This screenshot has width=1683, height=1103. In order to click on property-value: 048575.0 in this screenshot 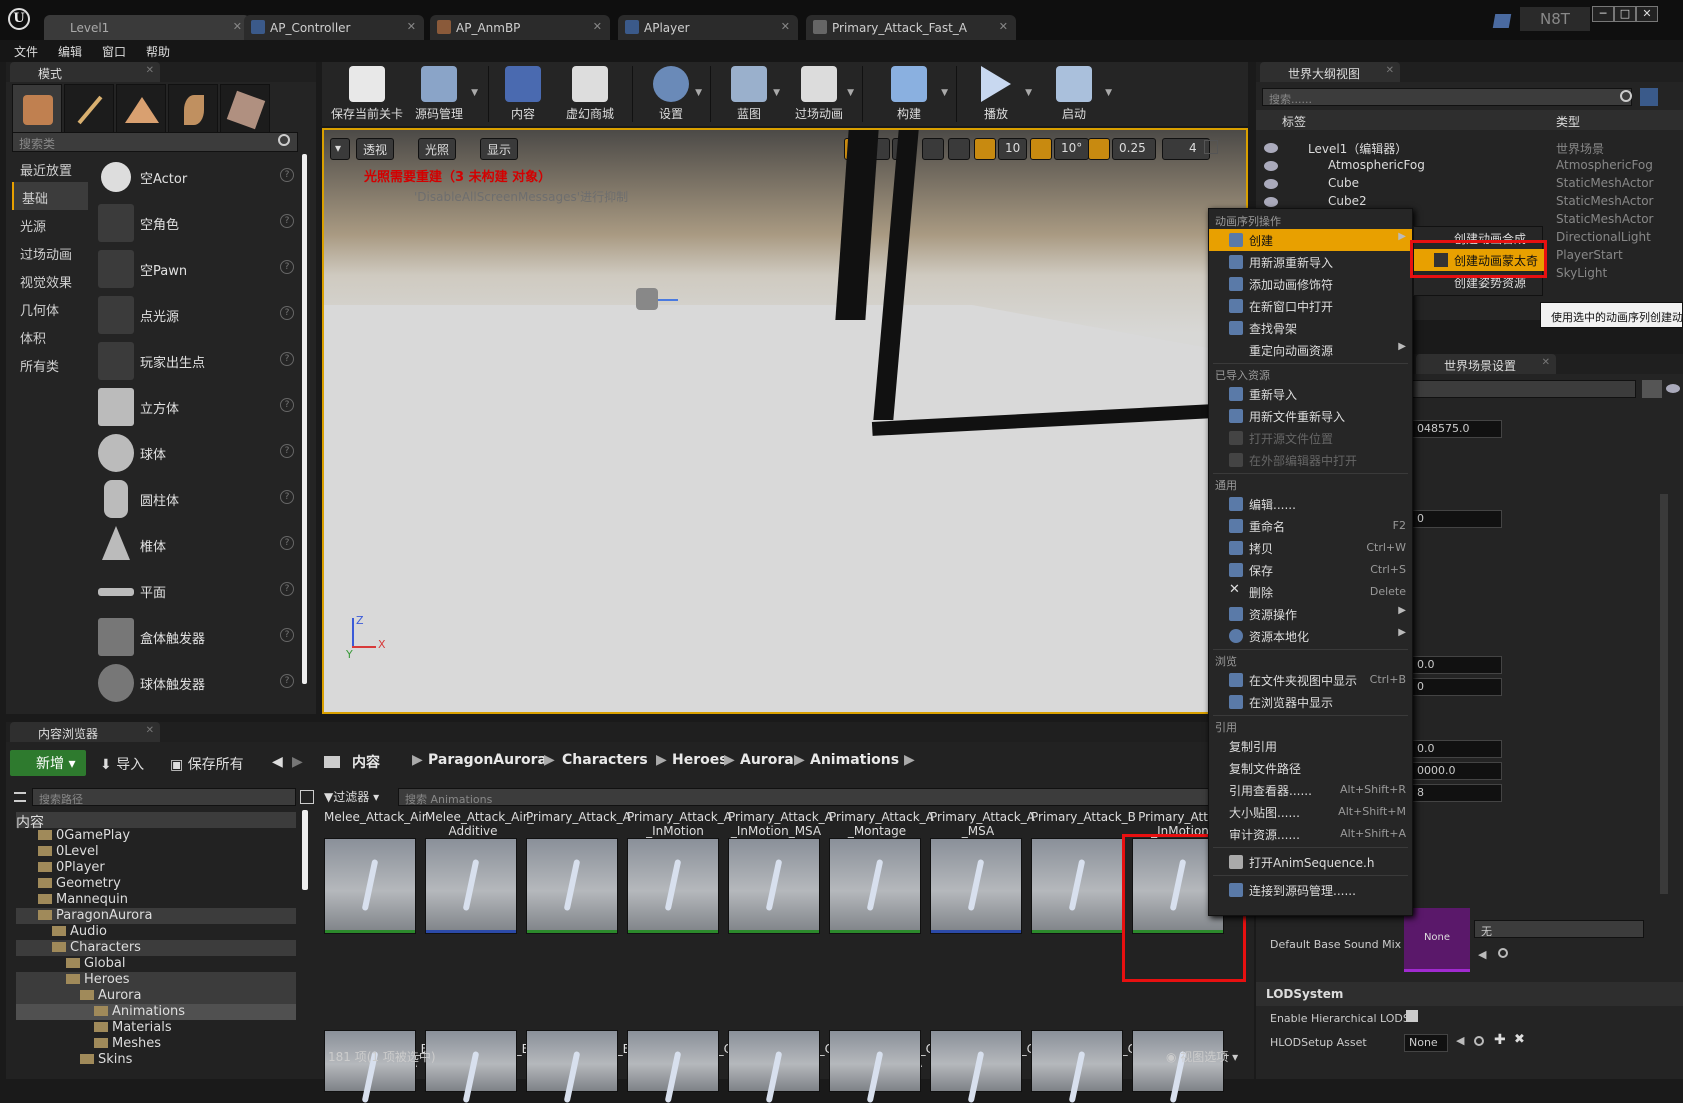, I will do `click(1457, 429)`.